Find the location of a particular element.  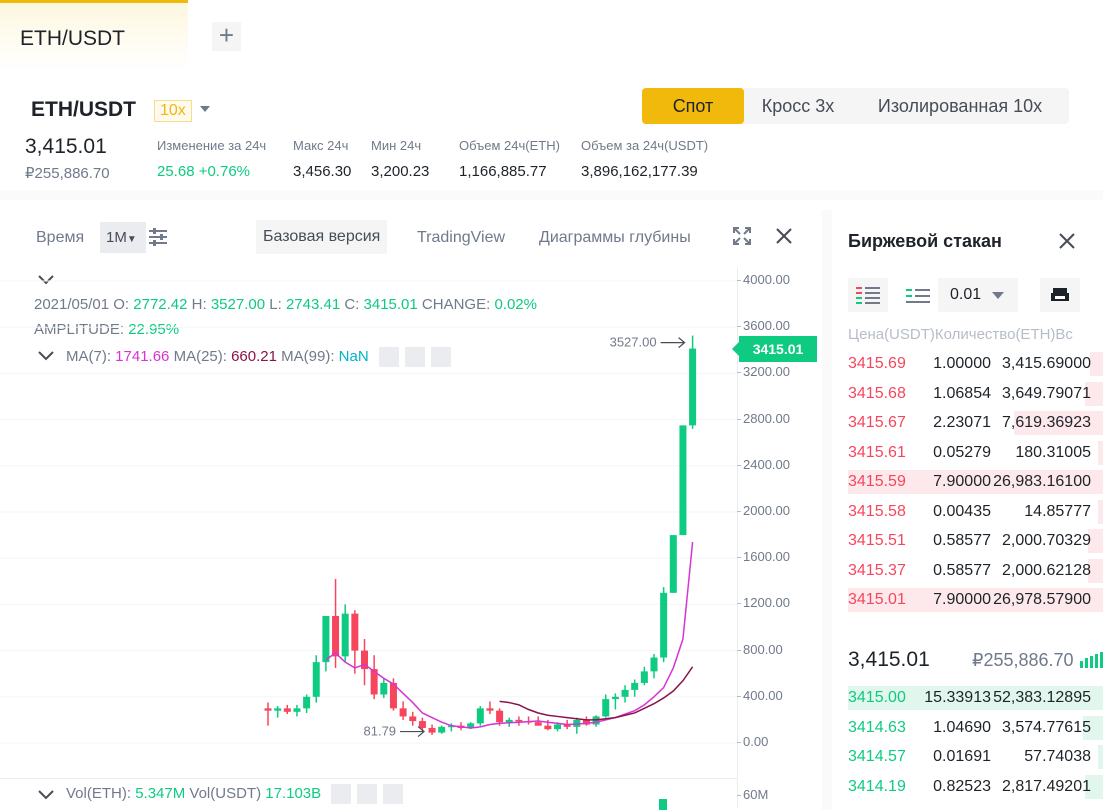

stat-change-label: Изменение за 24ч is located at coordinates (212, 145).